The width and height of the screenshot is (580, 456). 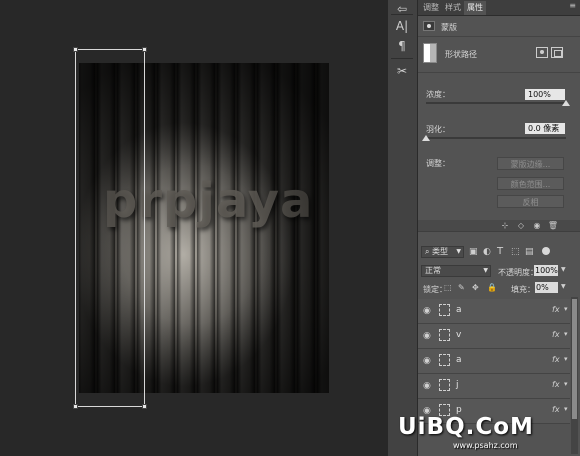 What do you see at coordinates (523, 289) in the screenshot?
I see `fill-label: 填充：` at bounding box center [523, 289].